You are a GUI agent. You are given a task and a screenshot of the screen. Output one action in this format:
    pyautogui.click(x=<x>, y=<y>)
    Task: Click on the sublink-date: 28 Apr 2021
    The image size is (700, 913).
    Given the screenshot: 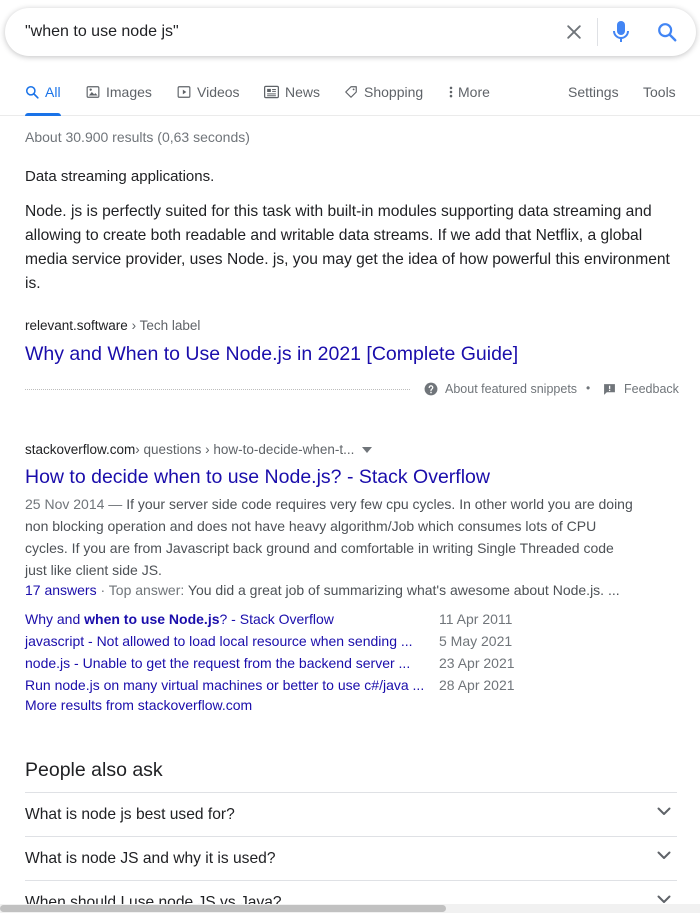 What is the action you would take?
    pyautogui.click(x=477, y=685)
    